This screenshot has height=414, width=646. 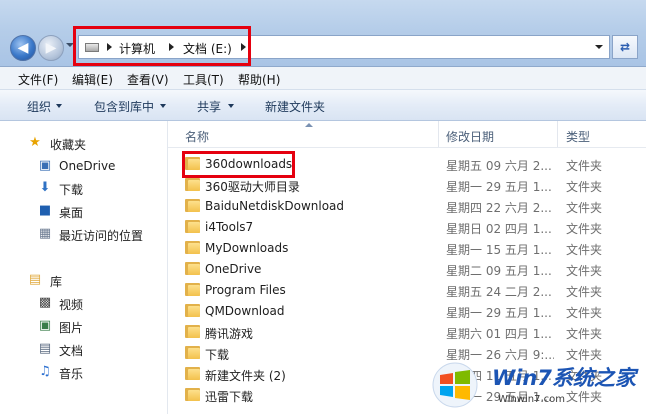 I want to click on file-row: QMDownload 星期一 29 五月 1... 文件夹, so click(x=407, y=311).